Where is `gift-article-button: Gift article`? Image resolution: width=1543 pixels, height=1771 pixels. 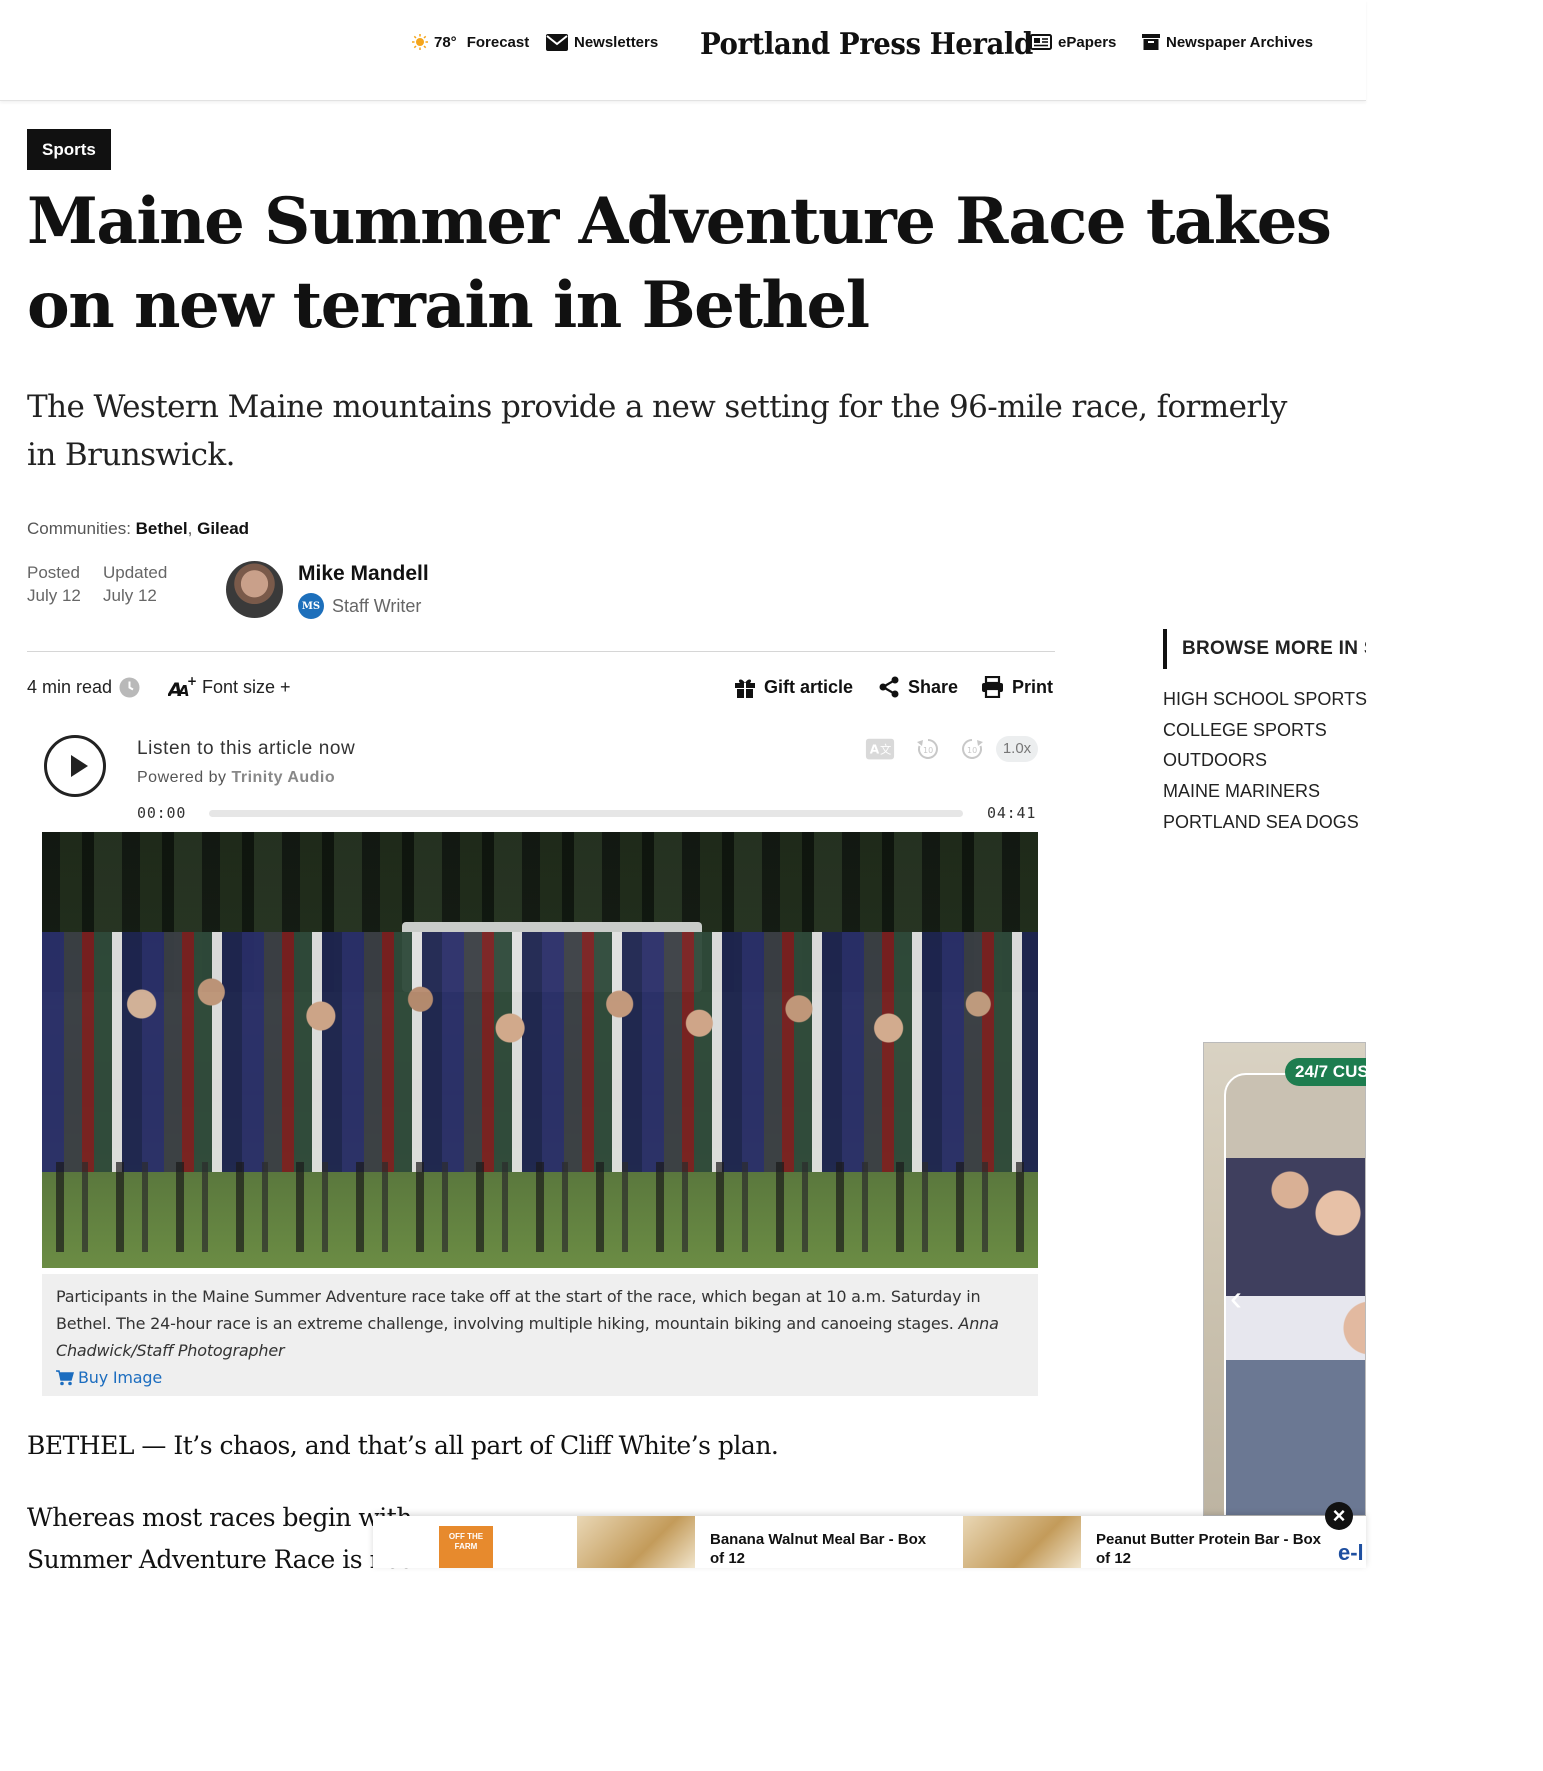 gift-article-button: Gift article is located at coordinates (793, 687).